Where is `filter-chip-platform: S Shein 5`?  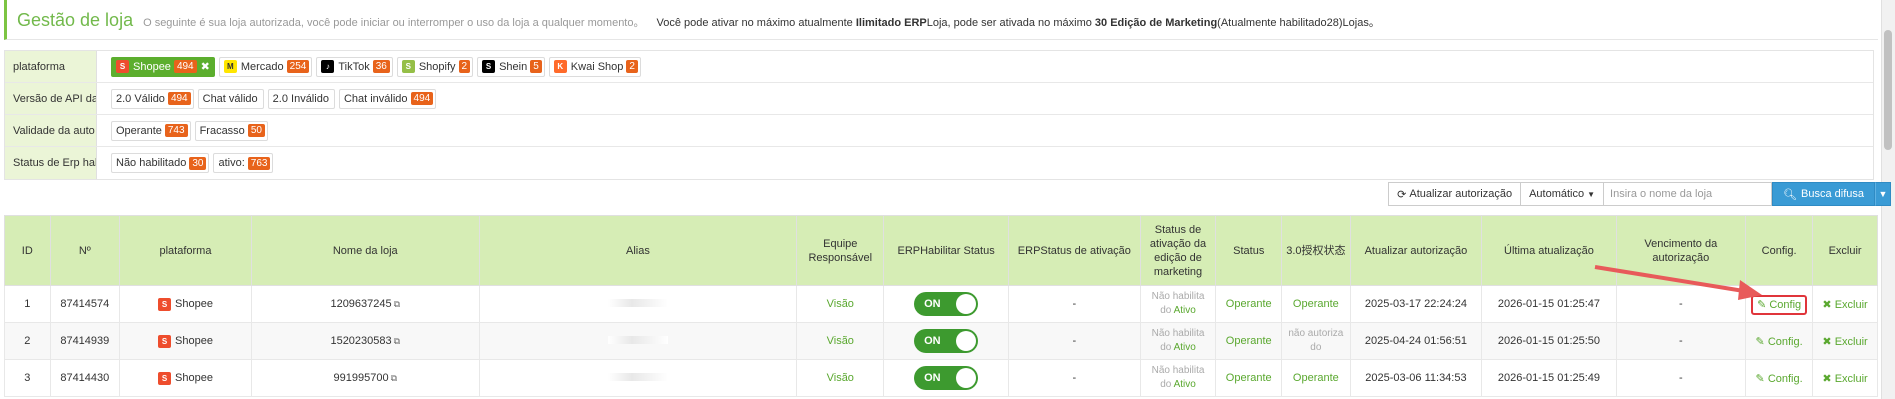
filter-chip-platform: S Shein 5 is located at coordinates (511, 66).